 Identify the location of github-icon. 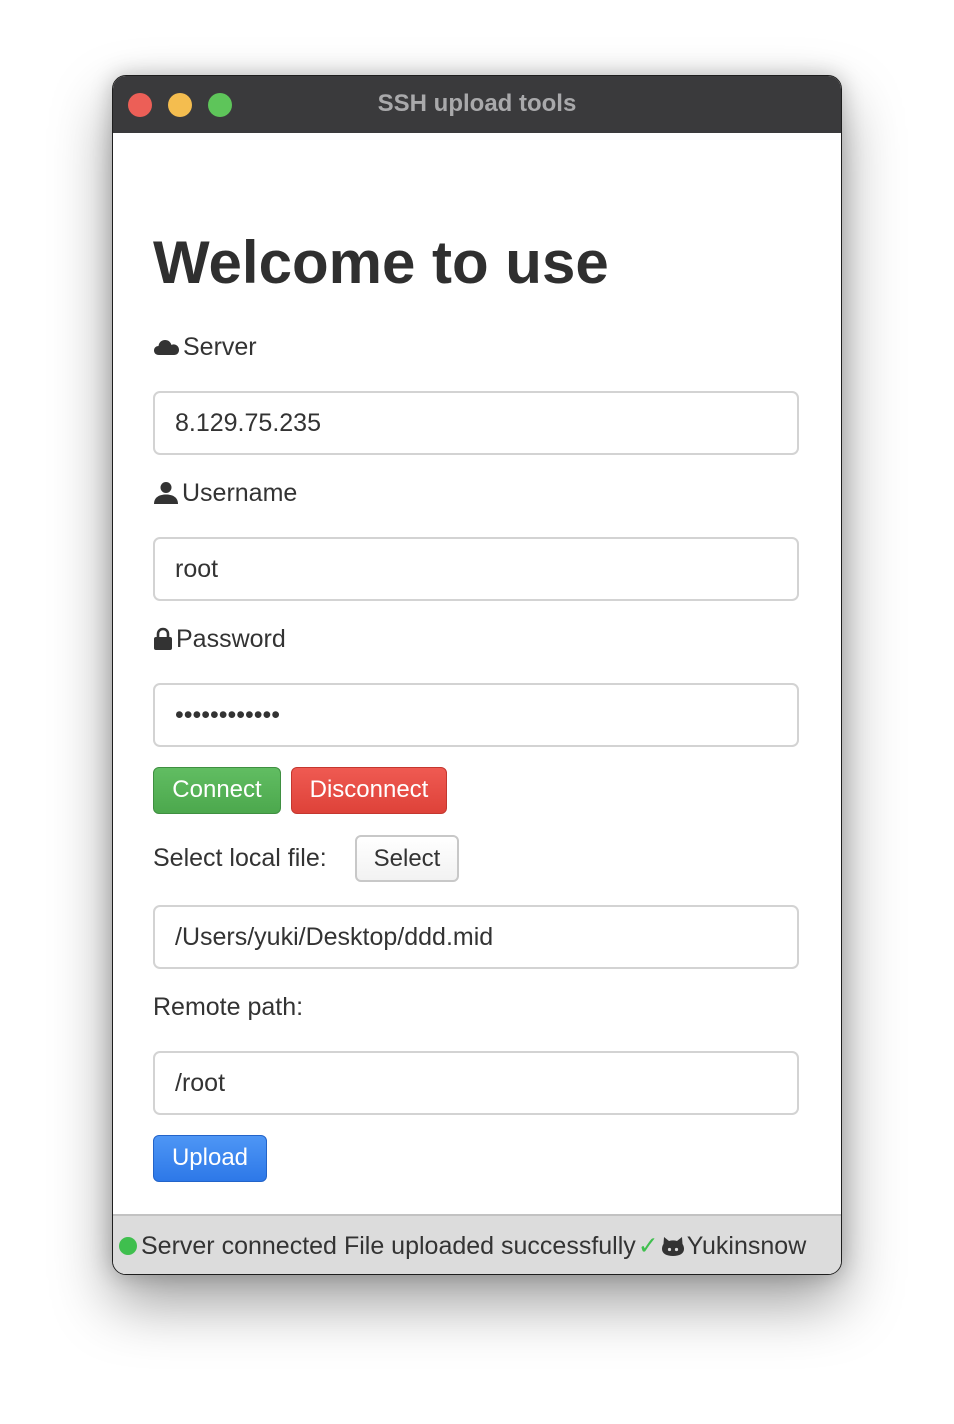
(672, 1246).